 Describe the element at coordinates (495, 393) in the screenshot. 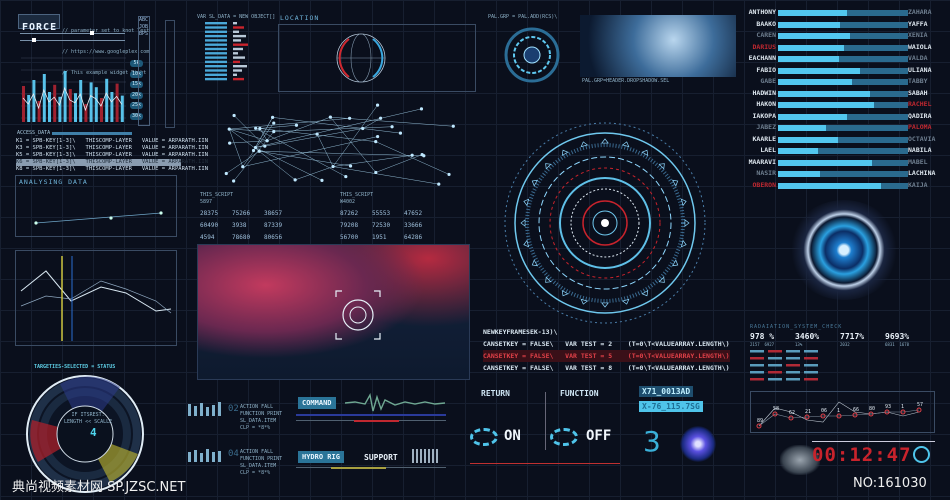

I see `return-label: RETURN` at that location.